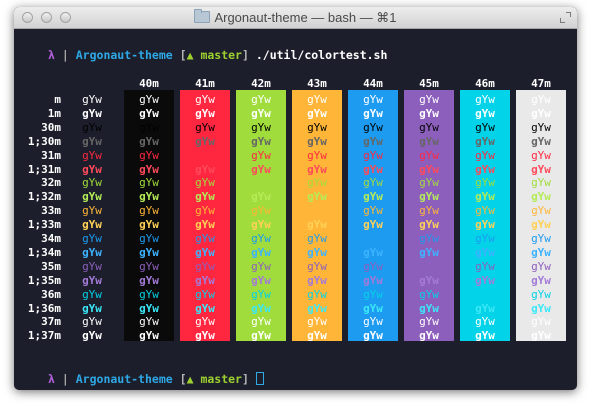  What do you see at coordinates (259, 378) in the screenshot?
I see `terminal-cursor` at bounding box center [259, 378].